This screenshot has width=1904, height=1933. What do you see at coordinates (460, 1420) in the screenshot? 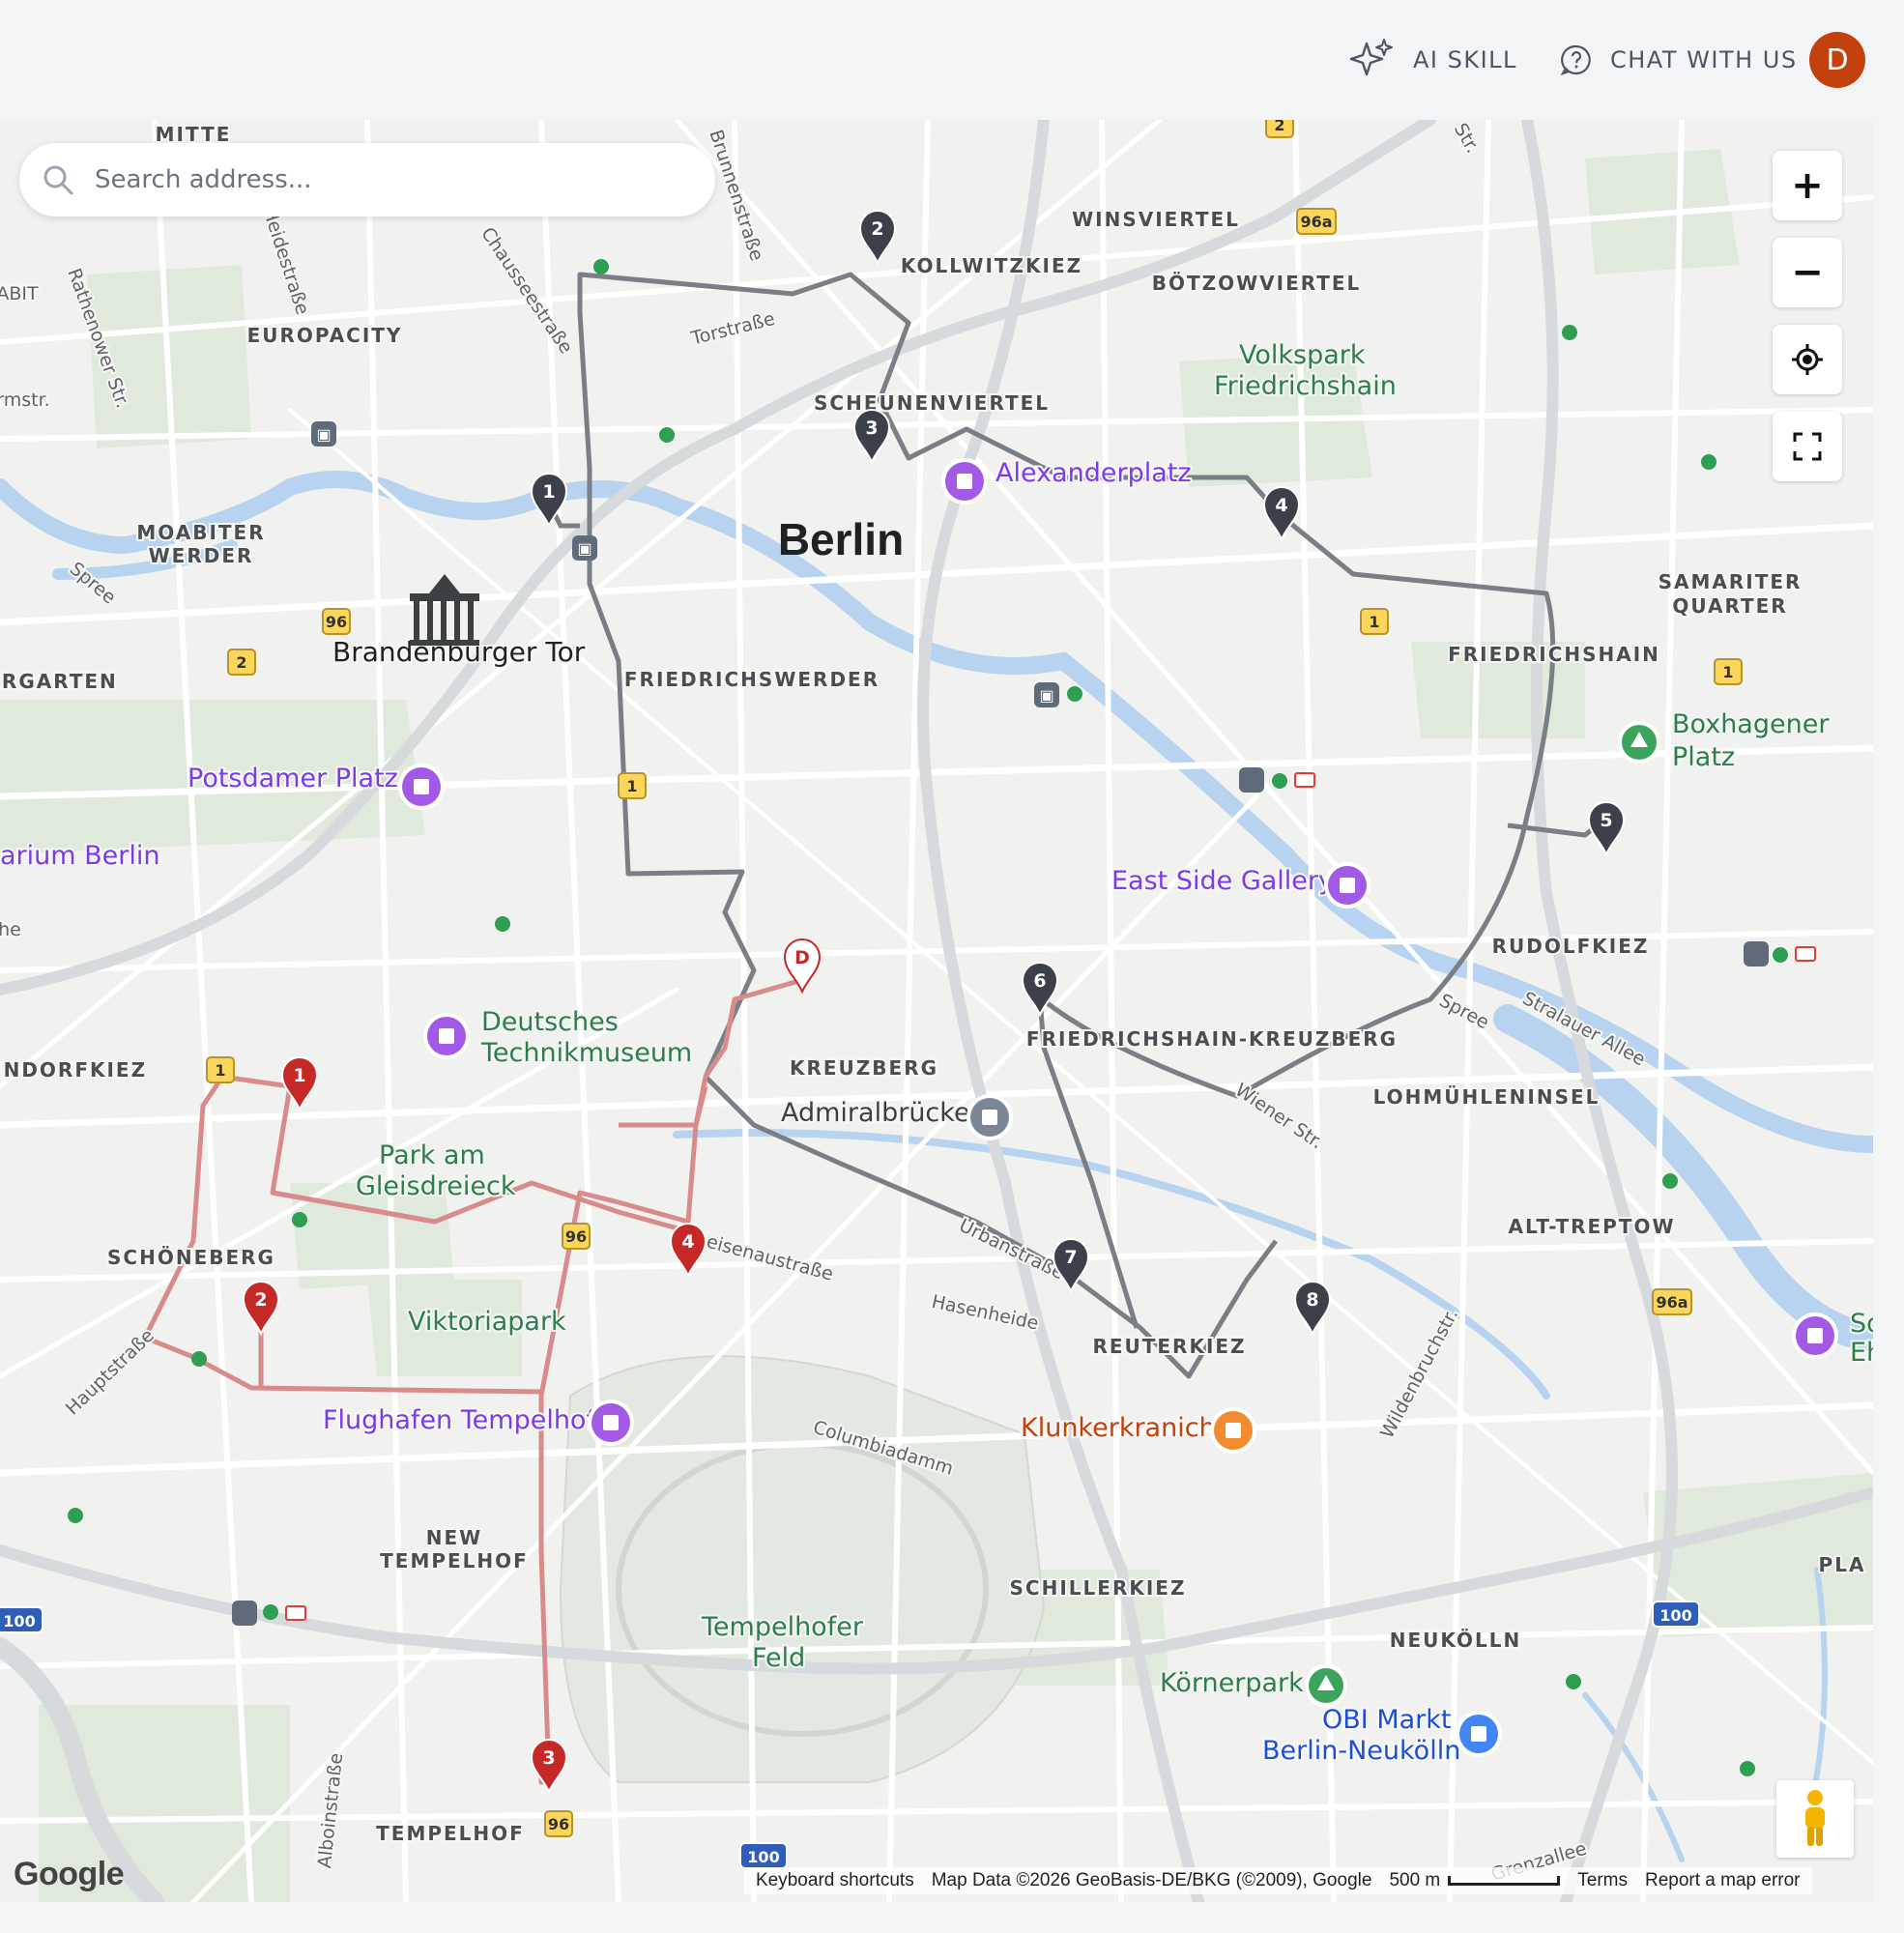
I see `place-label: Flughafen Tempelhof` at bounding box center [460, 1420].